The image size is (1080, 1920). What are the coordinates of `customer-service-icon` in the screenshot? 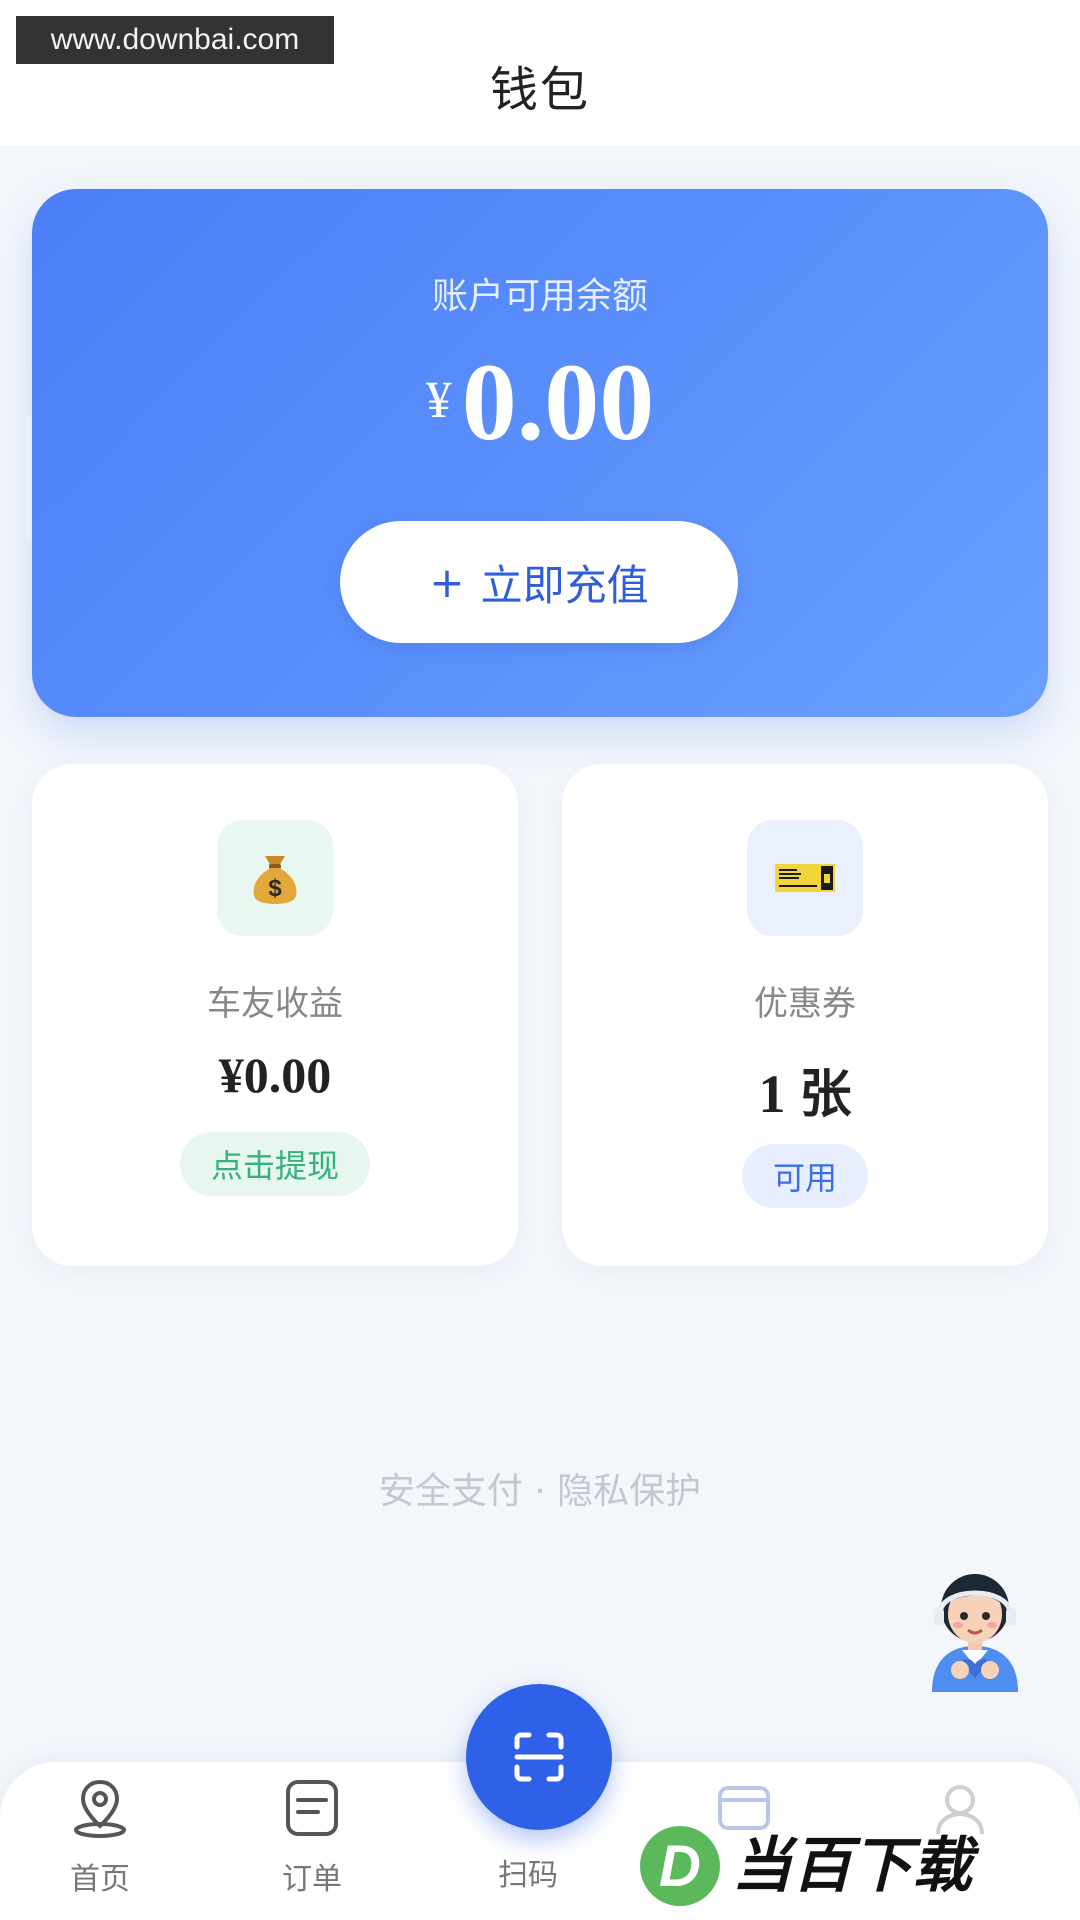 It's located at (975, 1633).